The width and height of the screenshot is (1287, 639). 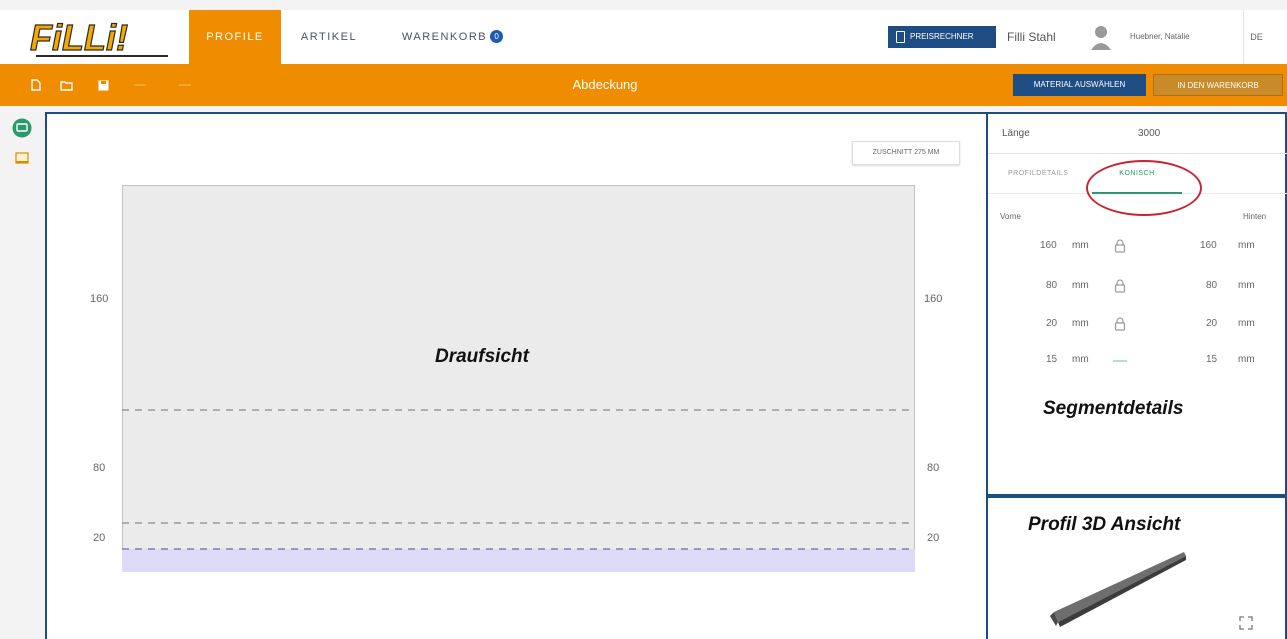 I want to click on profil-3d-panel: Profil 3D Ansicht, so click(x=1137, y=567).